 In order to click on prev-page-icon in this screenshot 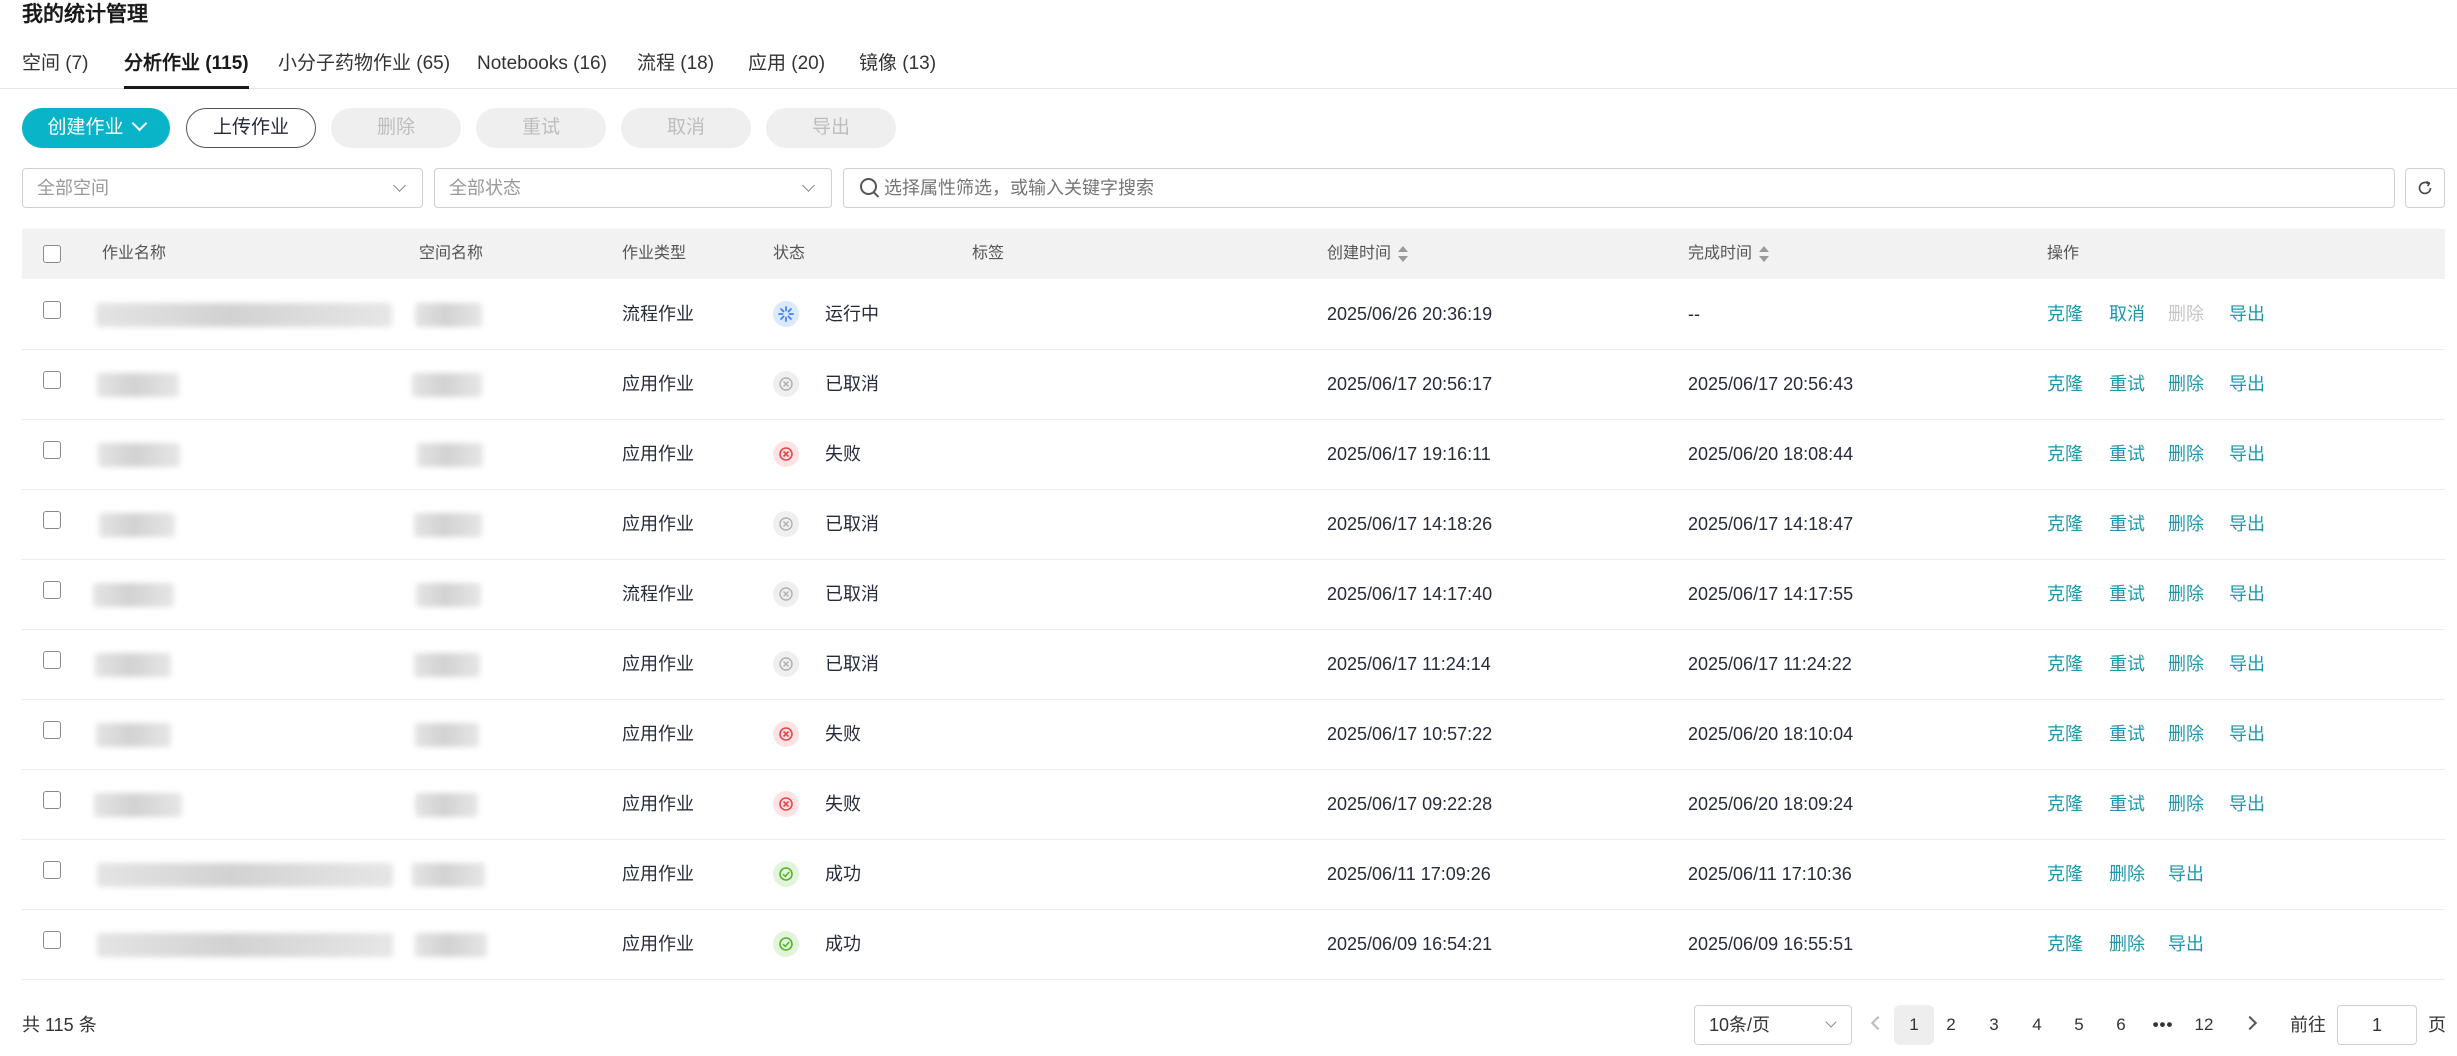, I will do `click(1878, 1023)`.